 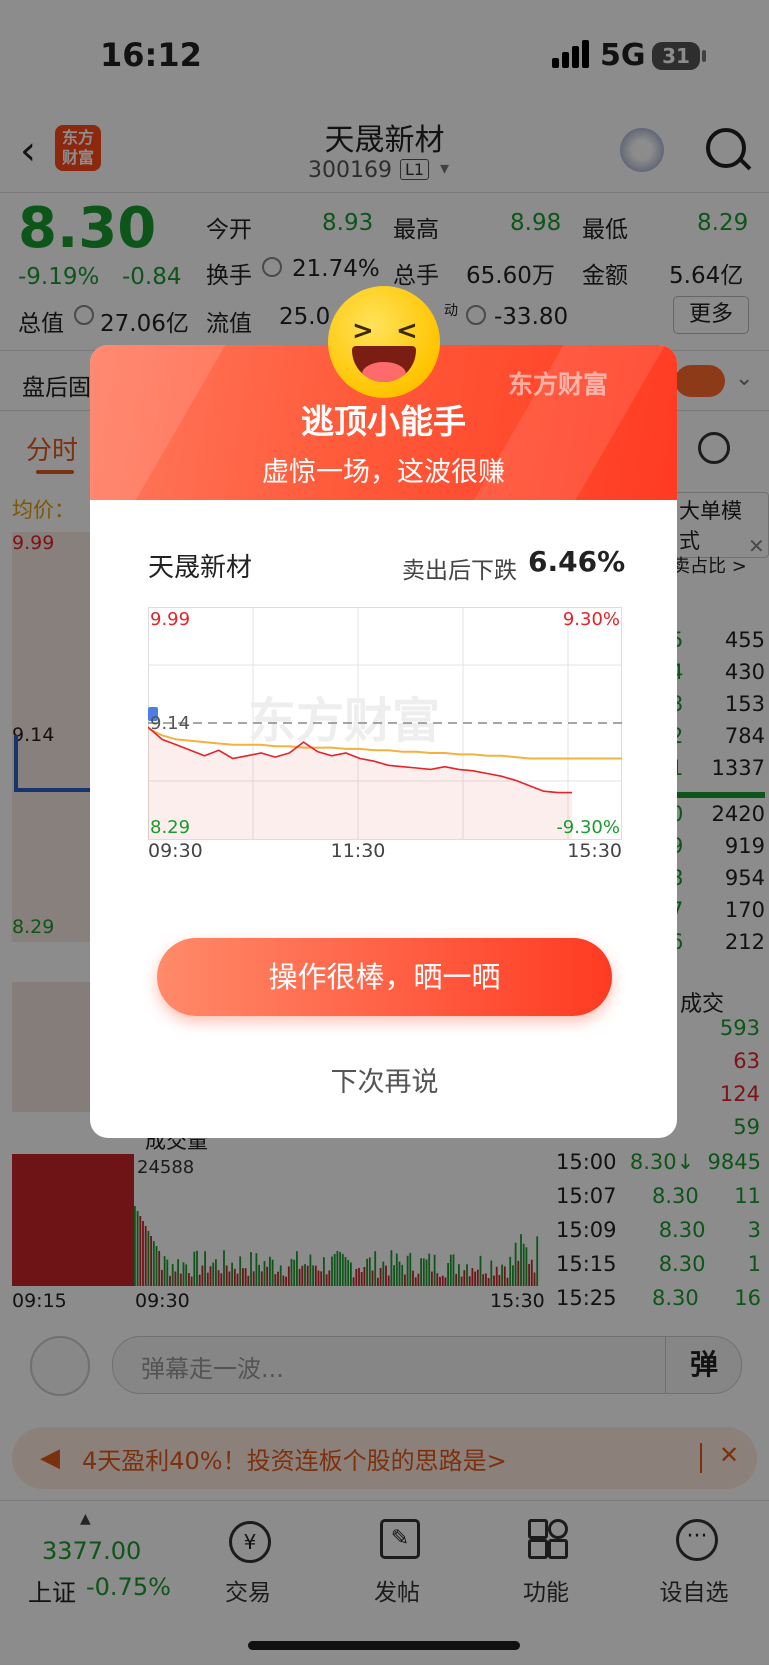 What do you see at coordinates (358, 848) in the screenshot?
I see `chart-xlabel-mid: 11:30` at bounding box center [358, 848].